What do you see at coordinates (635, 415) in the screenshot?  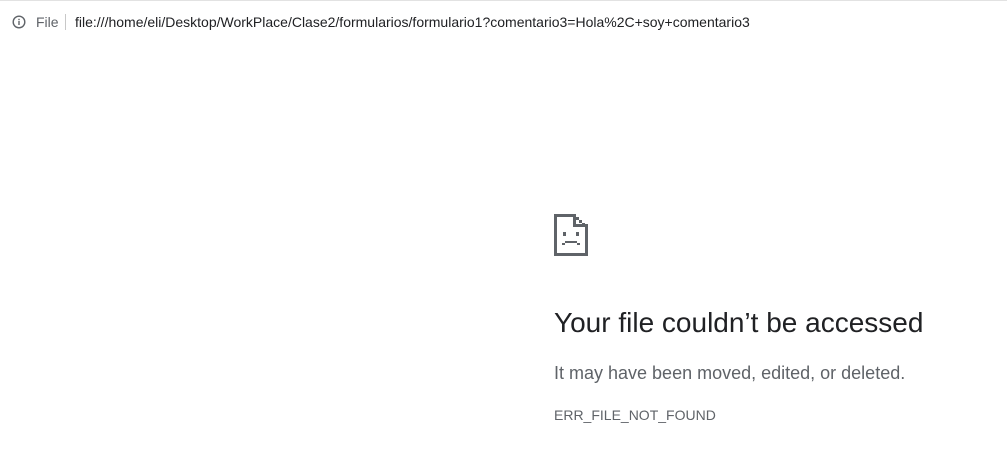 I see `error-code: ERR_FILE_NOT_FOUND` at bounding box center [635, 415].